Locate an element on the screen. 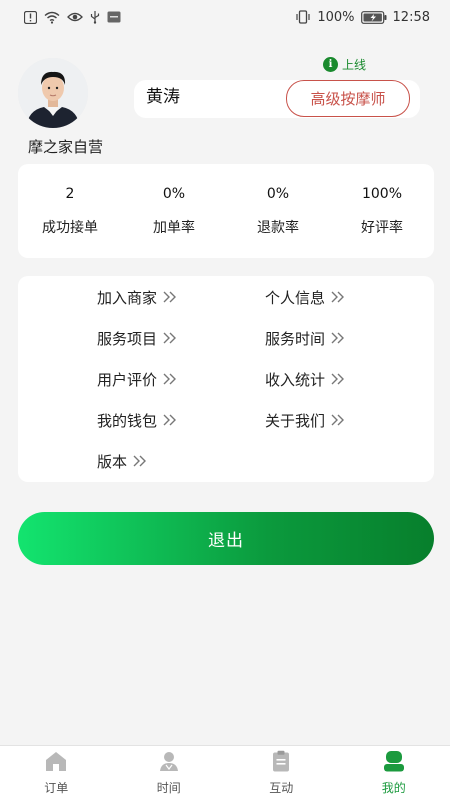 This screenshot has width=450, height=800. menu-label: 加入商家 is located at coordinates (127, 297).